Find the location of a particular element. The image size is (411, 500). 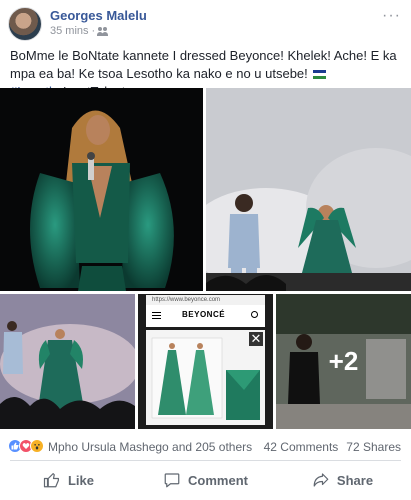

post-time: 35 mins is located at coordinates (69, 31).